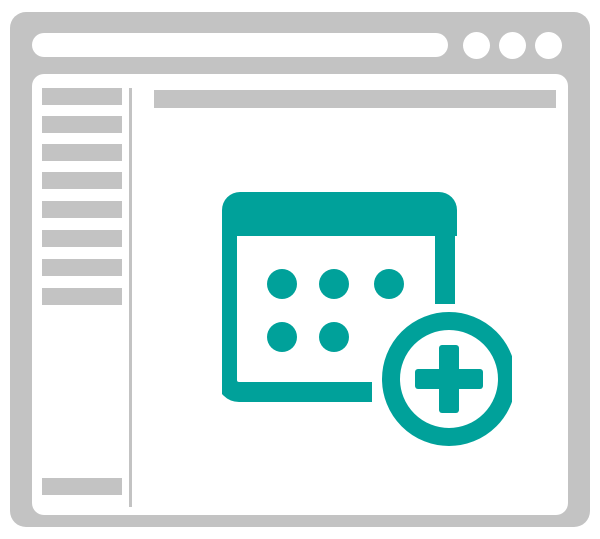  Describe the element at coordinates (548, 45) in the screenshot. I see `window-control-close` at that location.